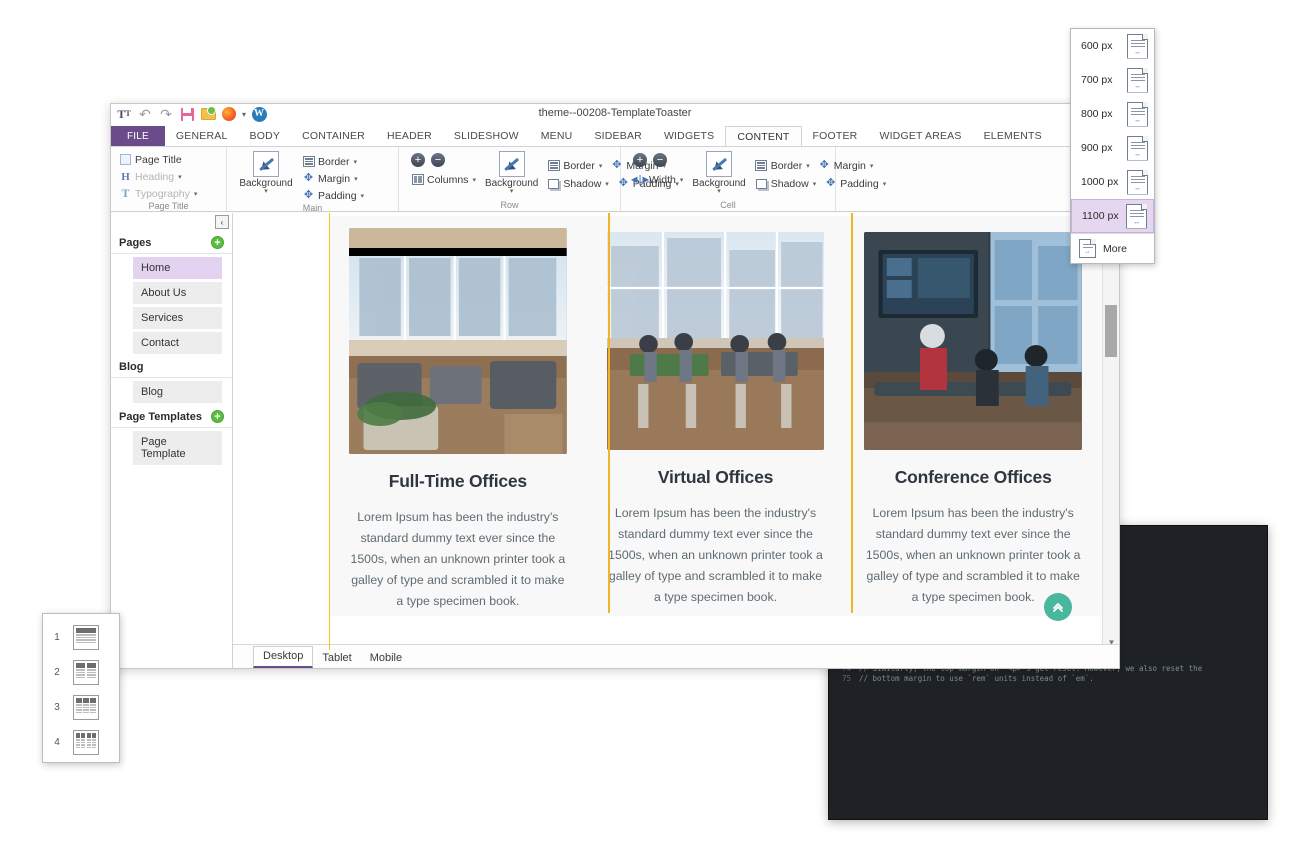 Image resolution: width=1300 pixels, height=866 pixels. I want to click on collapse-panel-button: ‹, so click(222, 222).